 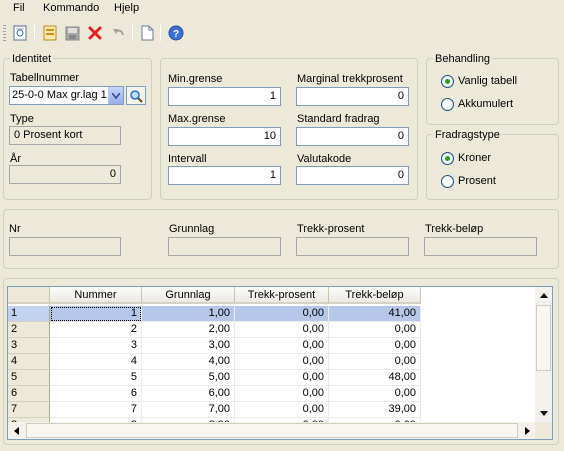 What do you see at coordinates (96, 295) in the screenshot?
I see `column-header-nummer: Nummer` at bounding box center [96, 295].